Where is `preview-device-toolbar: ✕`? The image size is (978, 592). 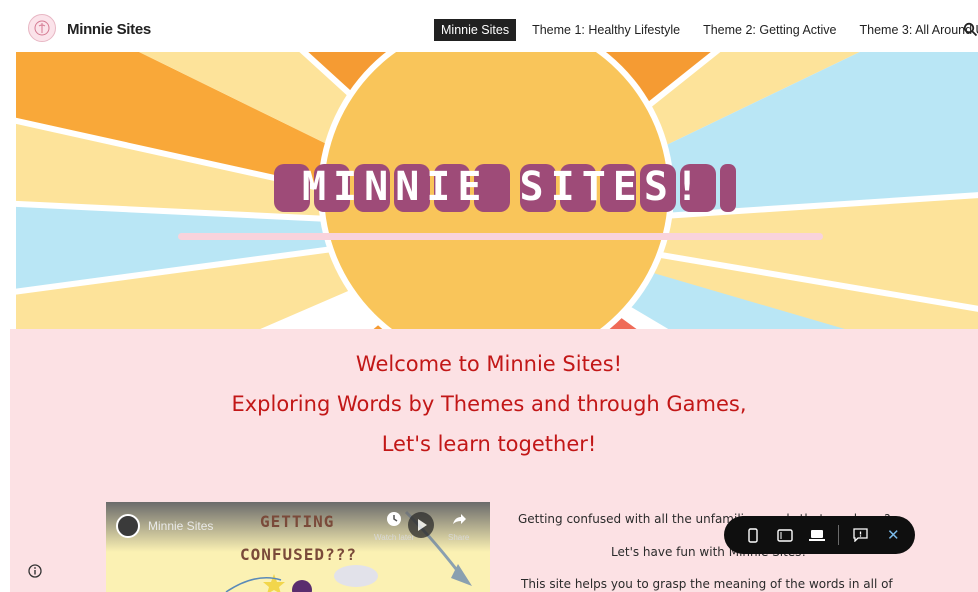 preview-device-toolbar: ✕ is located at coordinates (819, 535).